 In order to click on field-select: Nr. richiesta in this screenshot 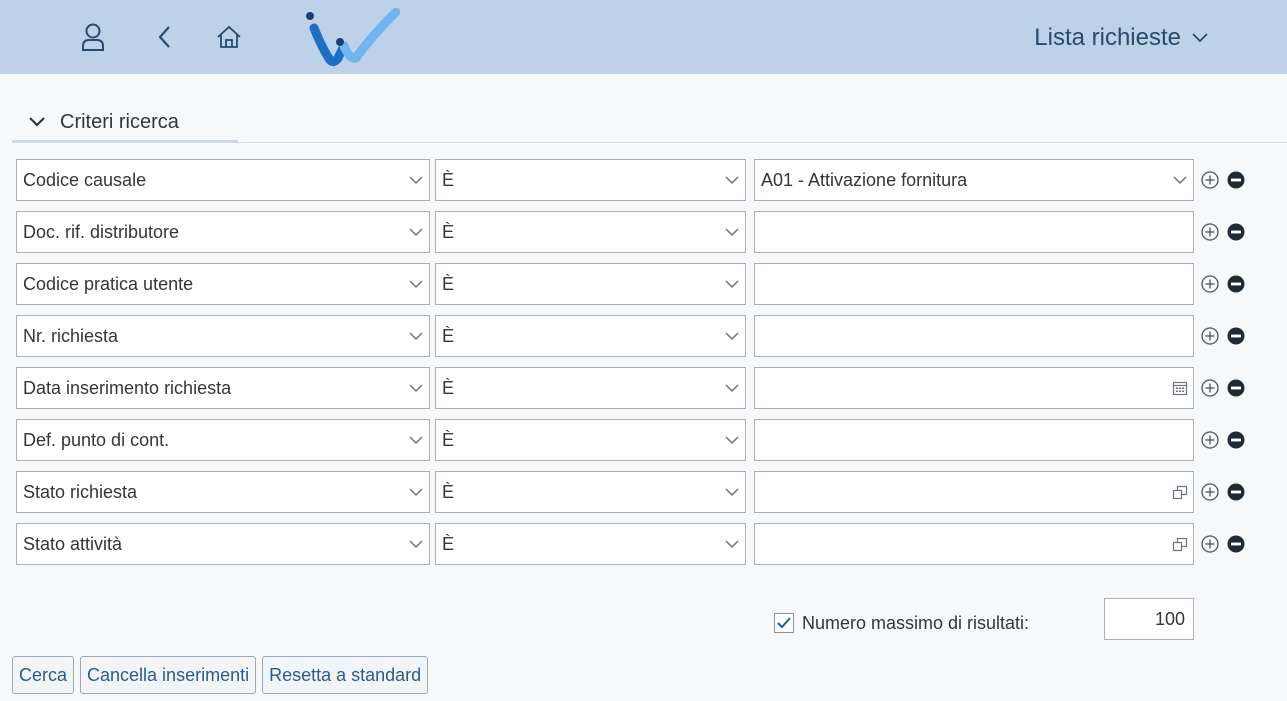, I will do `click(223, 336)`.